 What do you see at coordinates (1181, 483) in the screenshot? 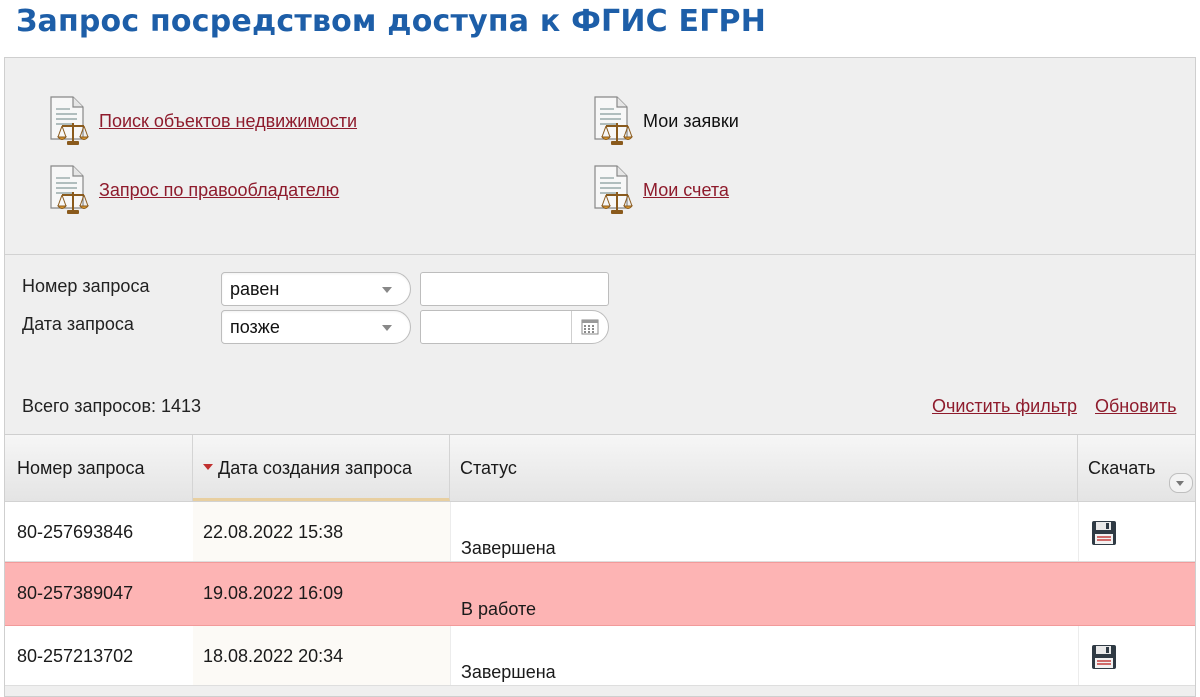
I see `column-menu-button` at bounding box center [1181, 483].